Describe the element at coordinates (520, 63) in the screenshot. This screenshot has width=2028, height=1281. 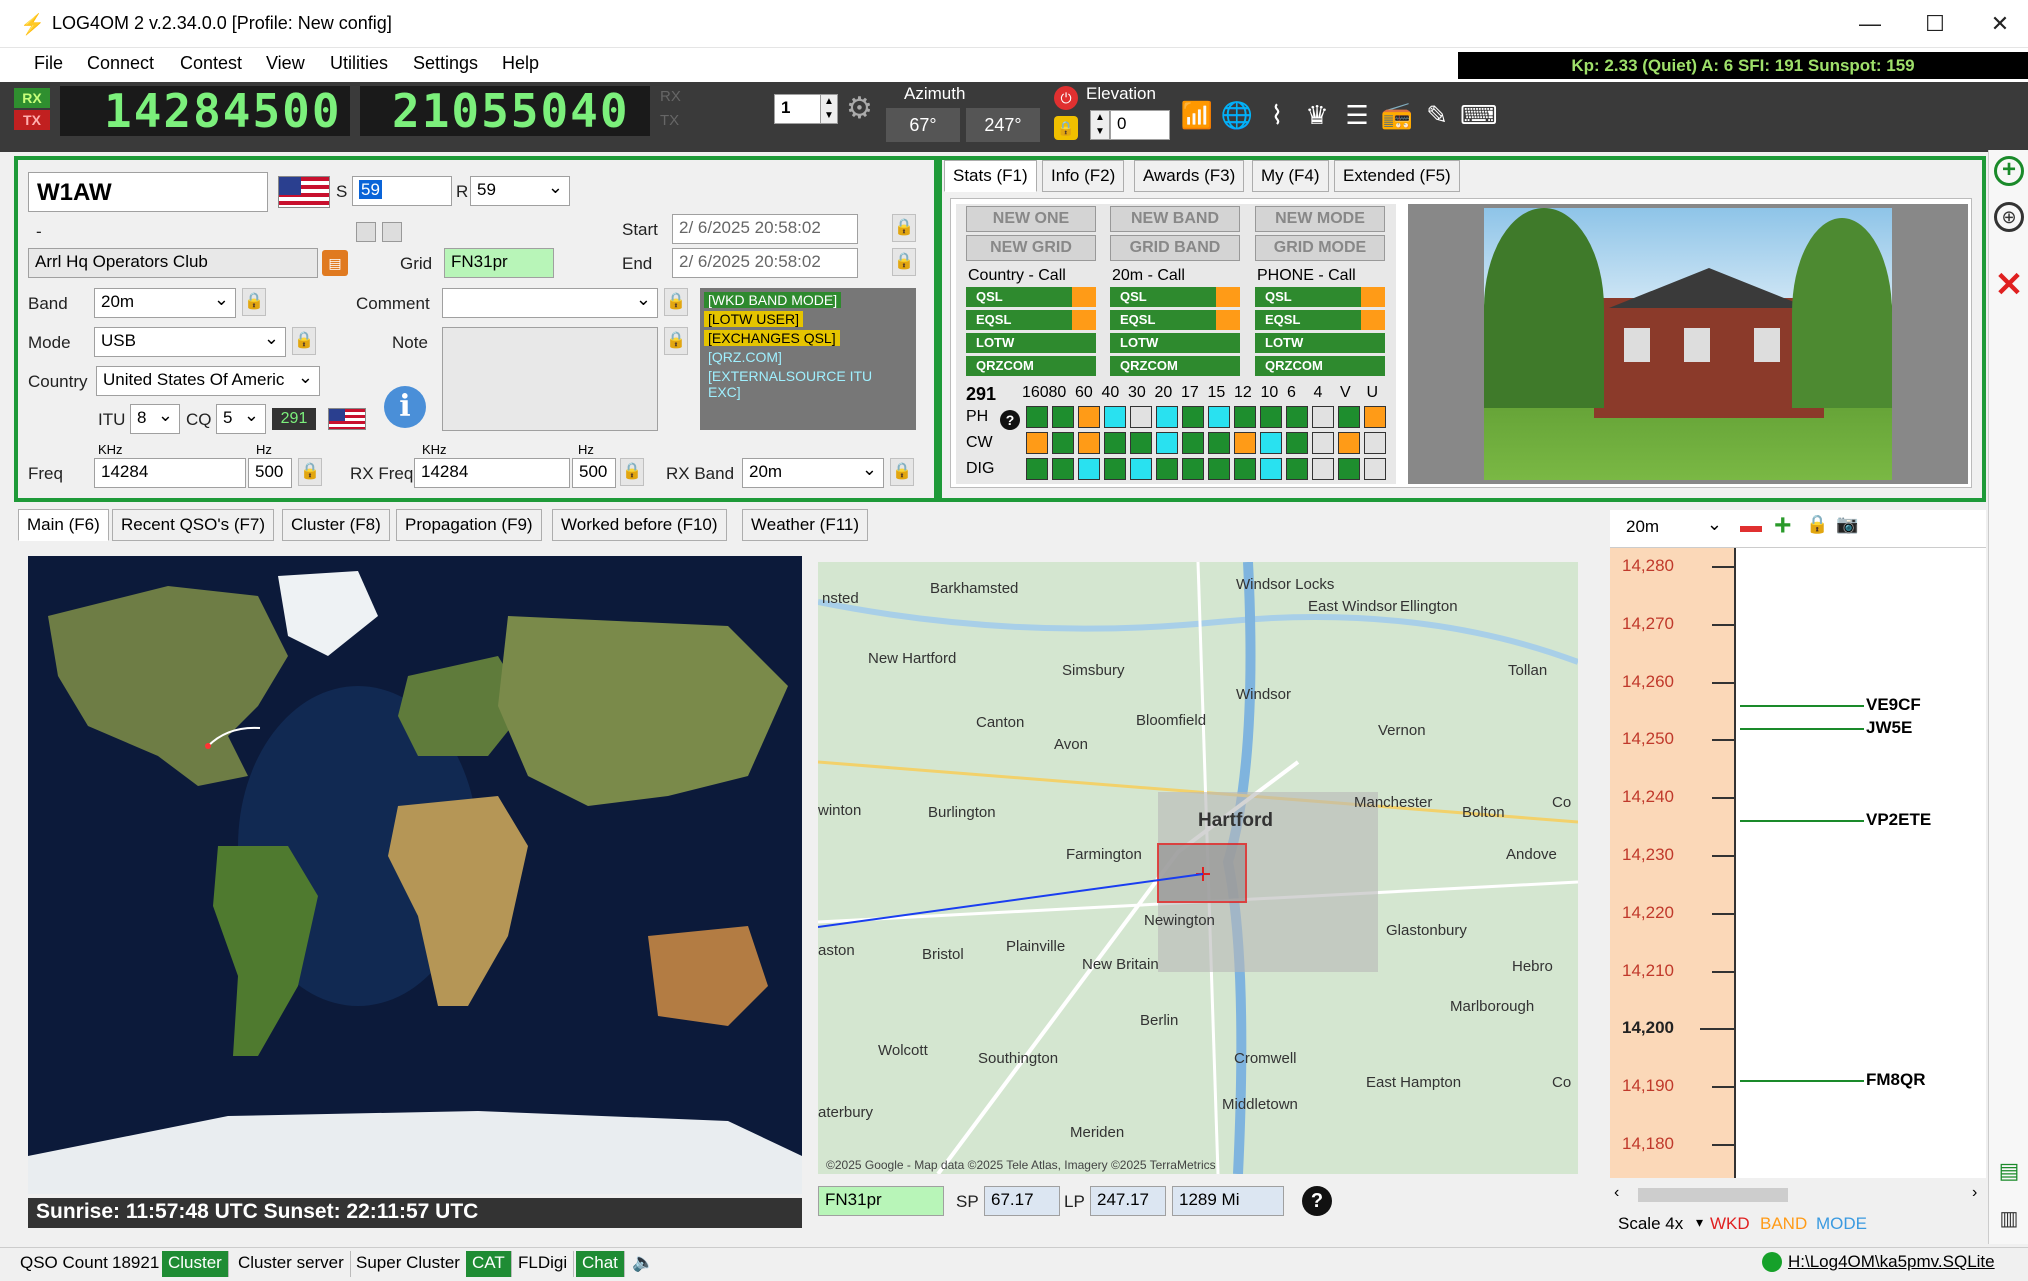
I see `menu-help: Help` at that location.